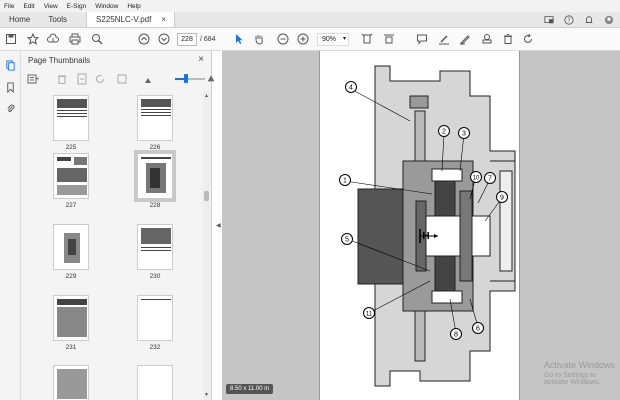 Image resolution: width=620 pixels, height=400 pixels. I want to click on tab-document: S225NLC-V.pdf ×, so click(130, 19).